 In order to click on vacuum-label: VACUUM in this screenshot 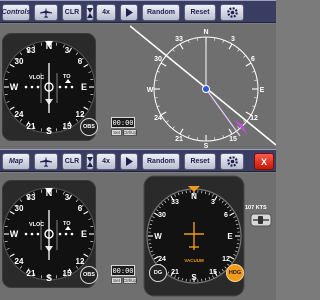, I will do `click(194, 260)`.